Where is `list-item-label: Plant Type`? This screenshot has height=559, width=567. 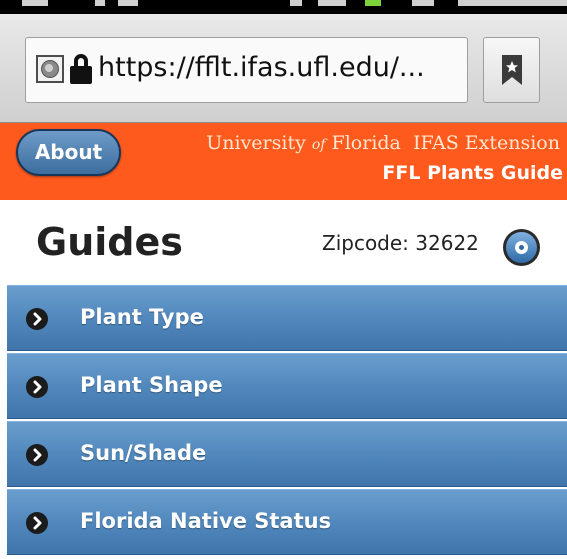
list-item-label: Plant Type is located at coordinates (142, 317).